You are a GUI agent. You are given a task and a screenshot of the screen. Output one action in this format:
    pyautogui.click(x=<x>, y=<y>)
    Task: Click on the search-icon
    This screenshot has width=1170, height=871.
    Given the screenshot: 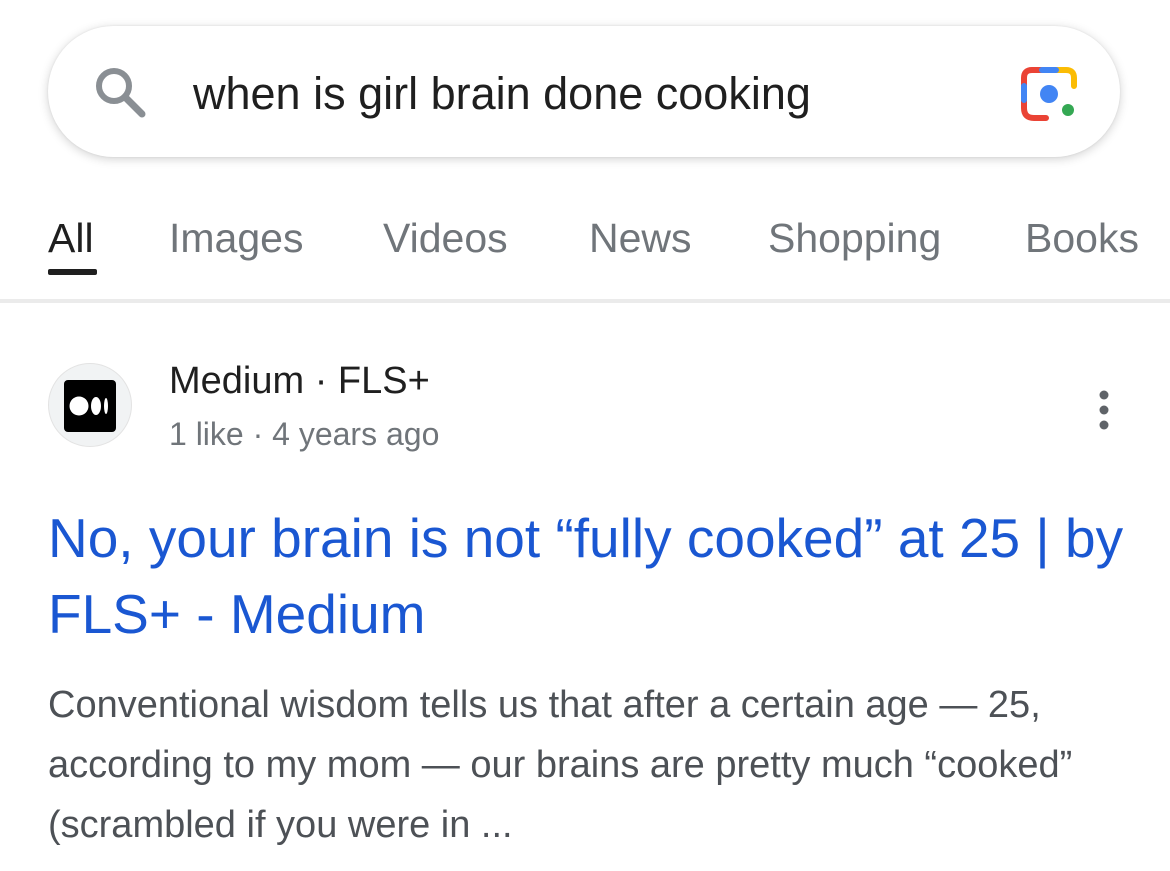 What is the action you would take?
    pyautogui.click(x=120, y=92)
    